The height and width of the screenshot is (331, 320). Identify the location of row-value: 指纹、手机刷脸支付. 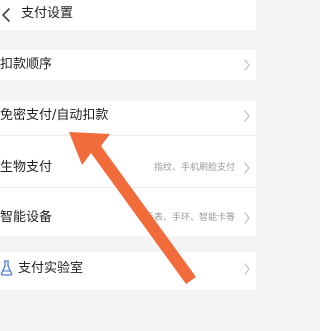
(194, 168).